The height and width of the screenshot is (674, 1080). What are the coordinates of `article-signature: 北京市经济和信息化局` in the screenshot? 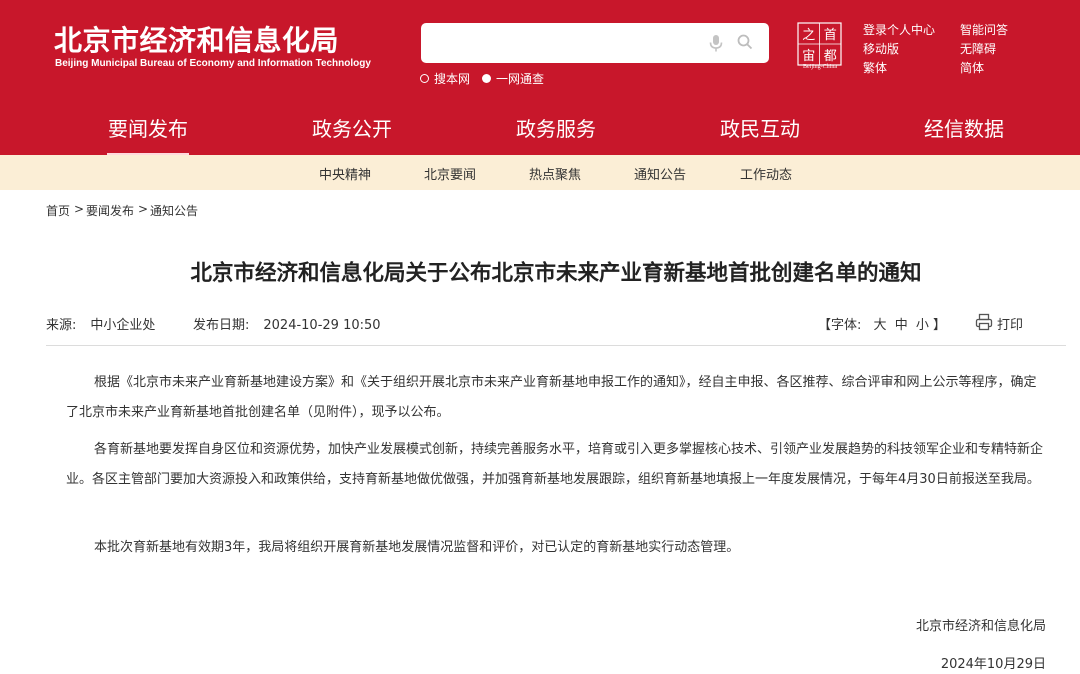 It's located at (980, 626).